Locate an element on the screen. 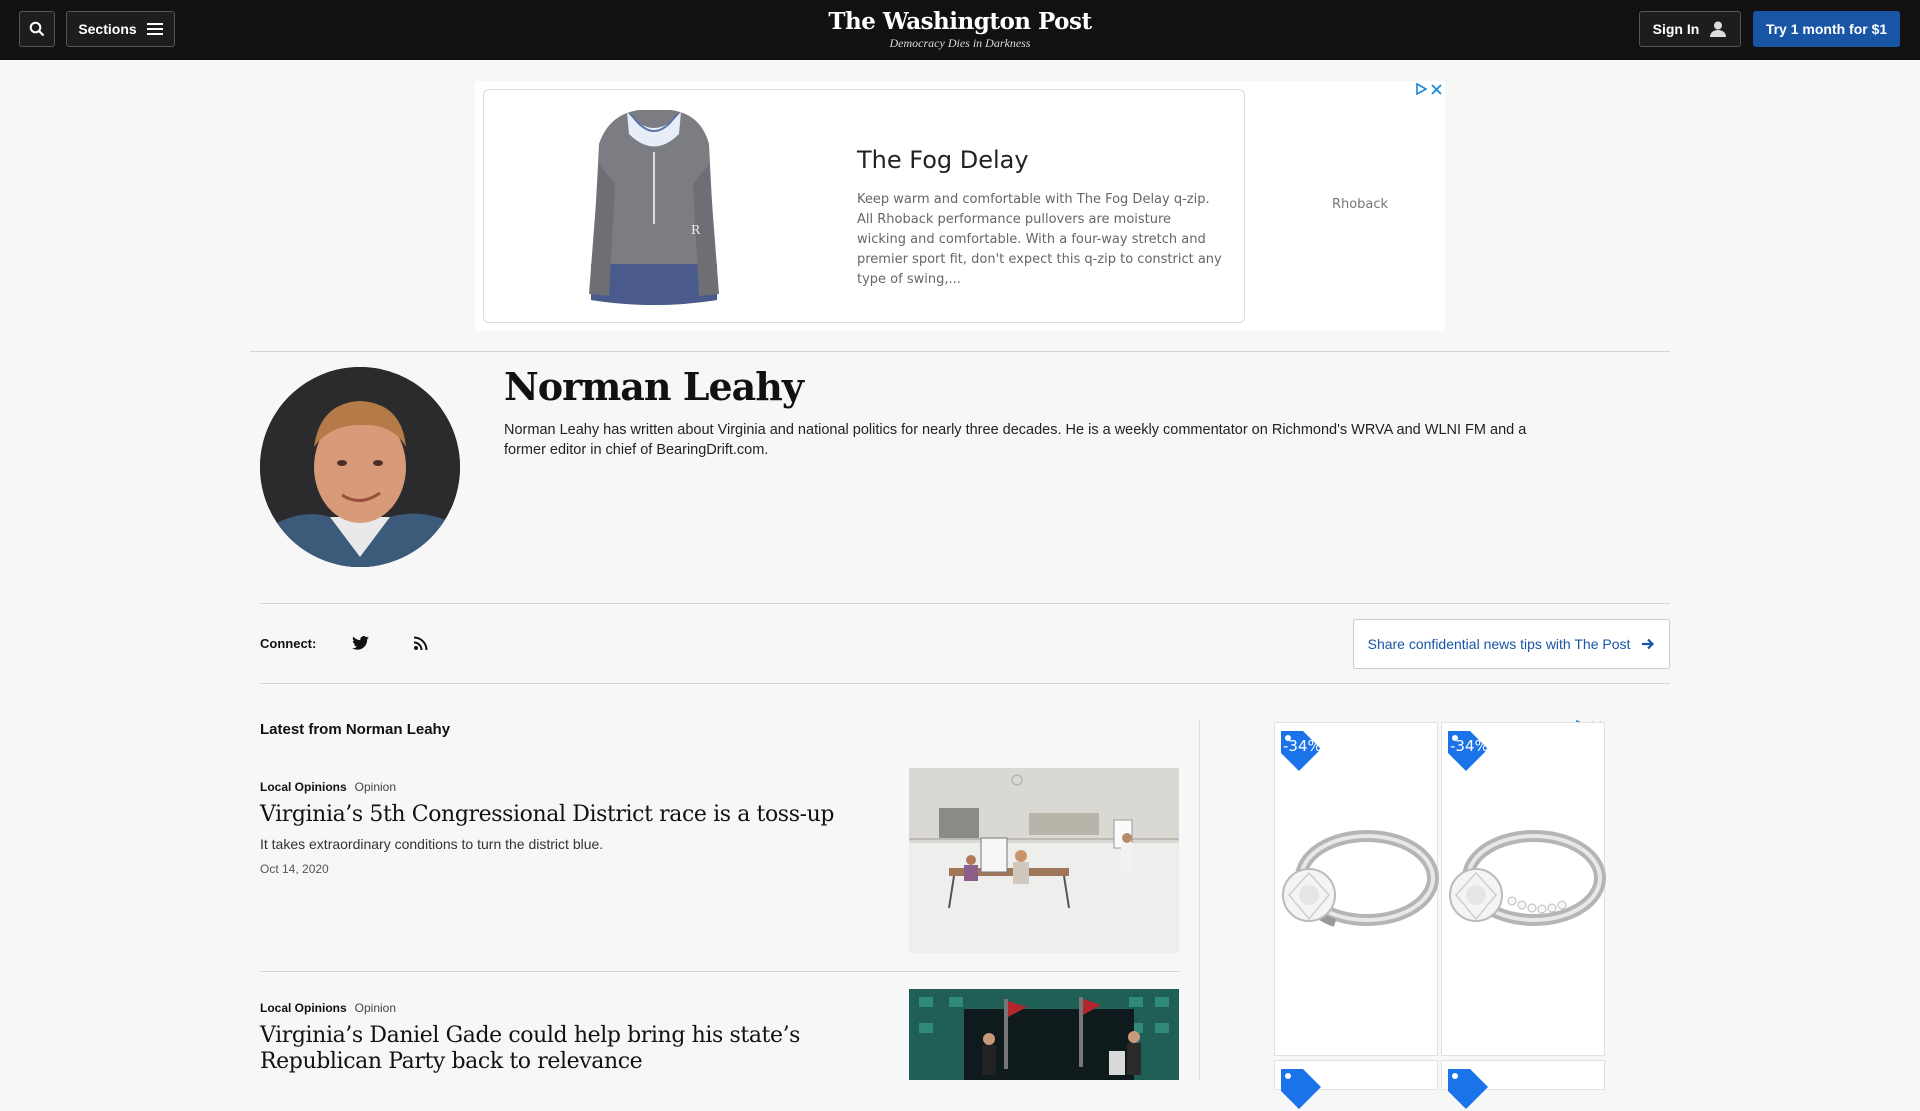 Image resolution: width=1920 pixels, height=1111 pixels. ad-choices is located at coordinates (1428, 89).